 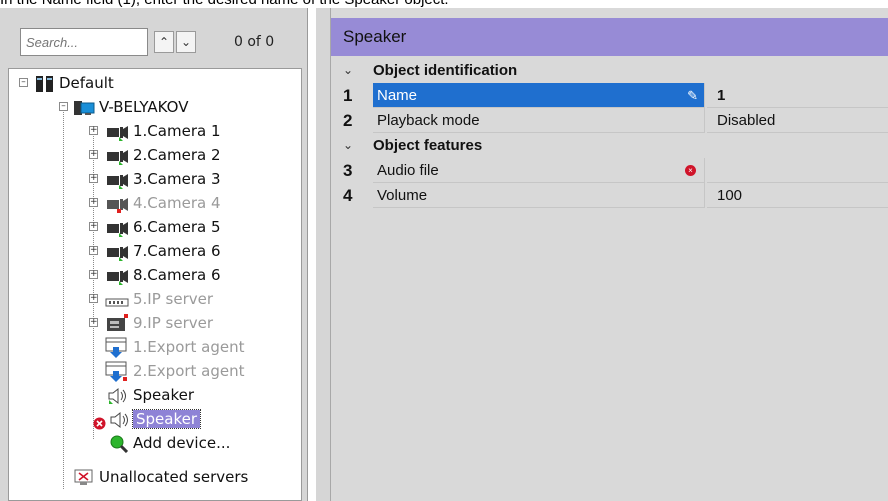 I want to click on tree-item-unallocated-servers: Unallocated servers, so click(x=154, y=477).